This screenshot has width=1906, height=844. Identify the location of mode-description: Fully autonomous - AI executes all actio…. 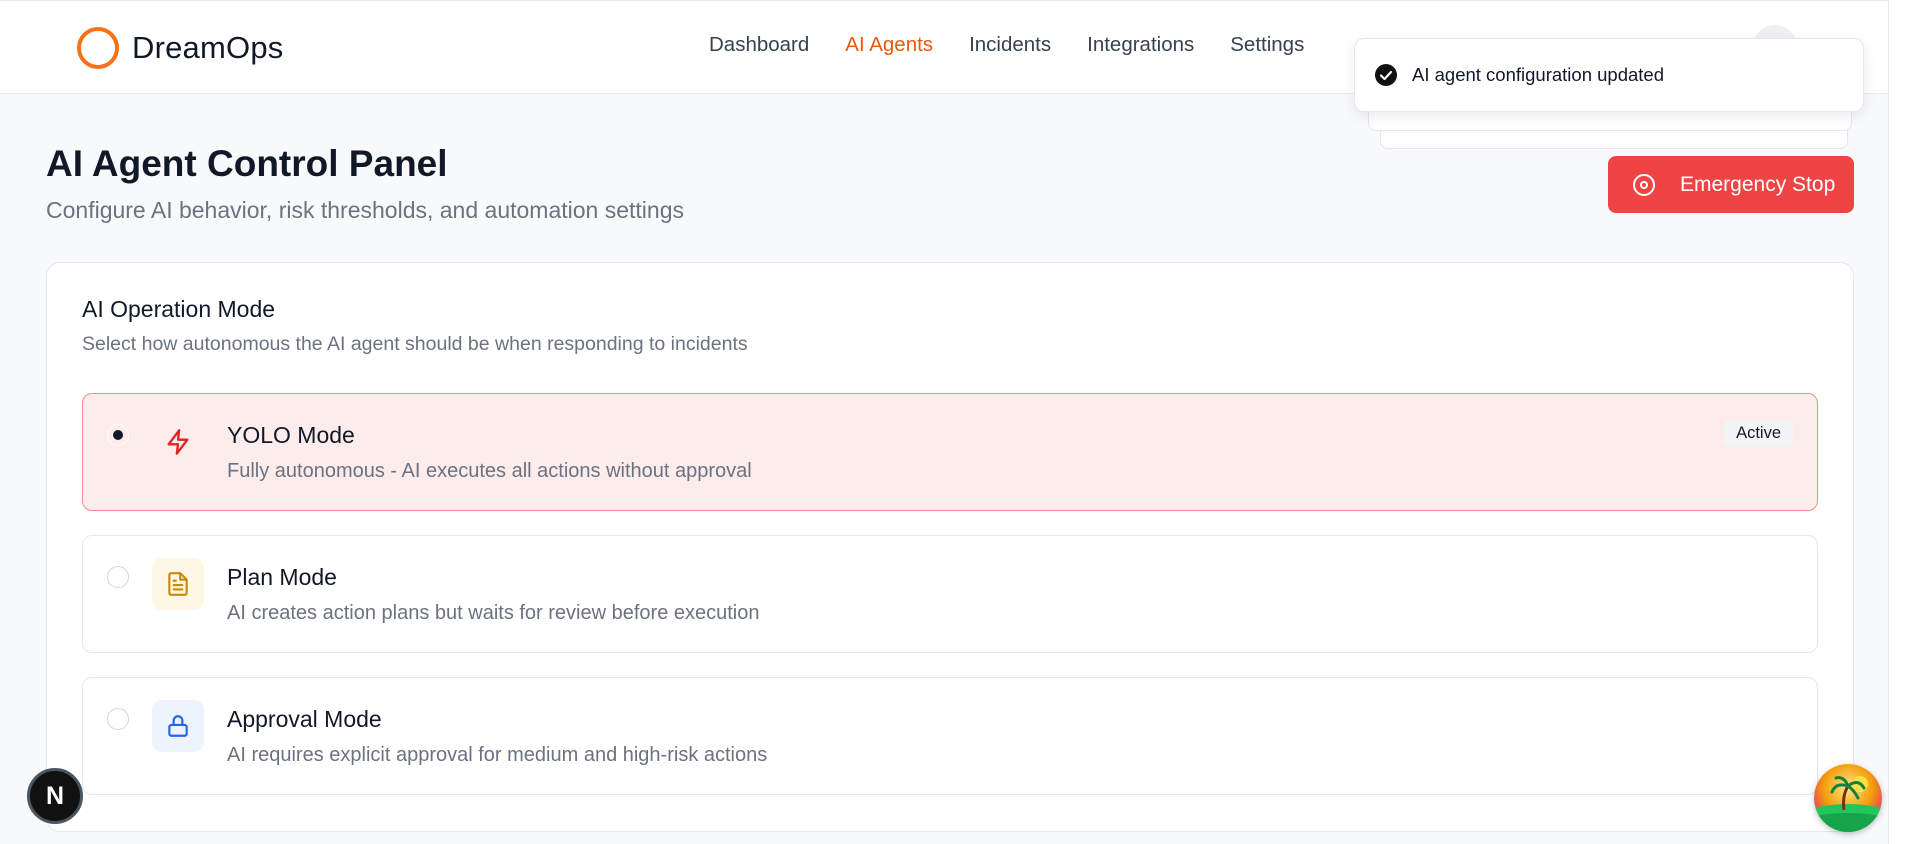
(489, 471).